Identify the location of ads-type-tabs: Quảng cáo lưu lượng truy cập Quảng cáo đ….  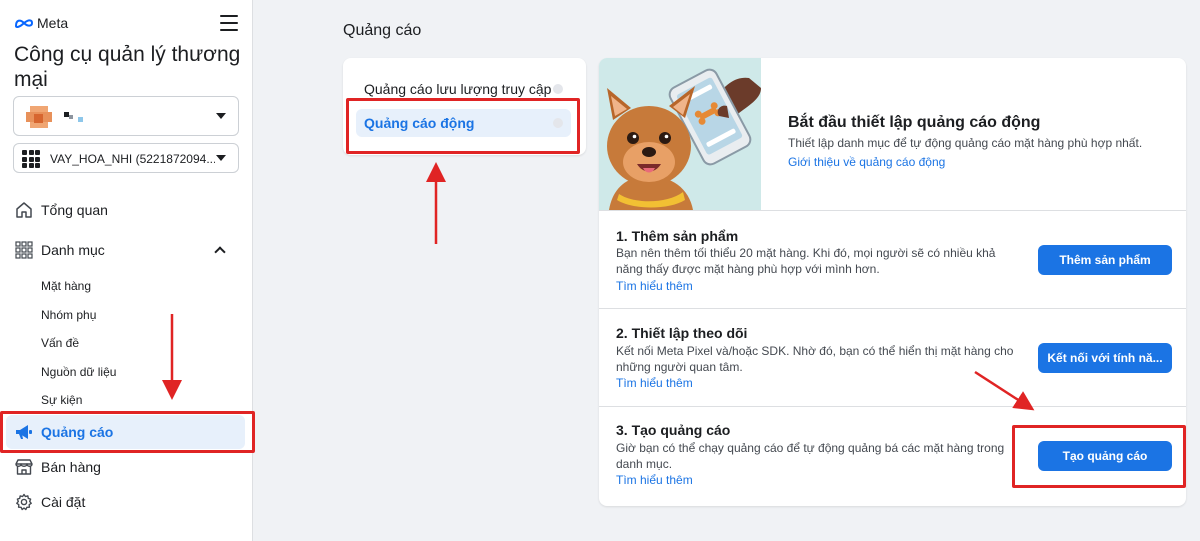
(464, 106).